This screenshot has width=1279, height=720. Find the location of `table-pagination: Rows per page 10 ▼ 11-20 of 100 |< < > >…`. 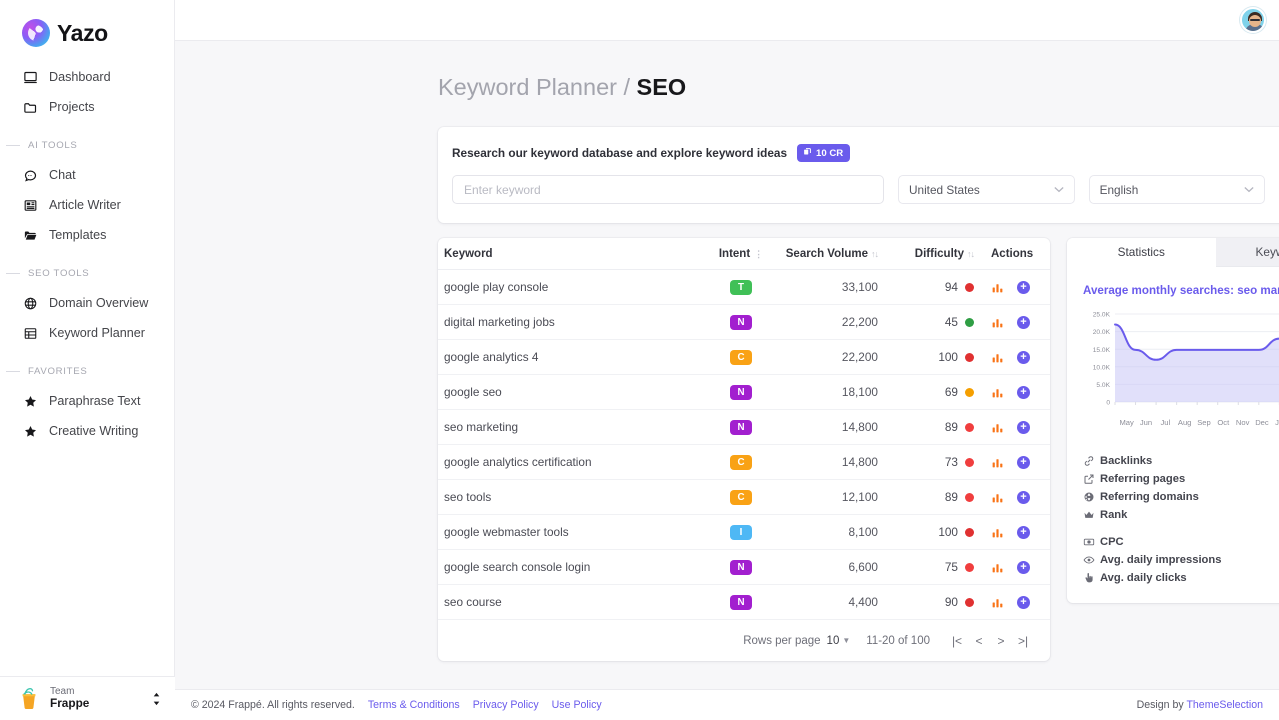

table-pagination: Rows per page 10 ▼ 11-20 of 100 |< < > >… is located at coordinates (744, 640).